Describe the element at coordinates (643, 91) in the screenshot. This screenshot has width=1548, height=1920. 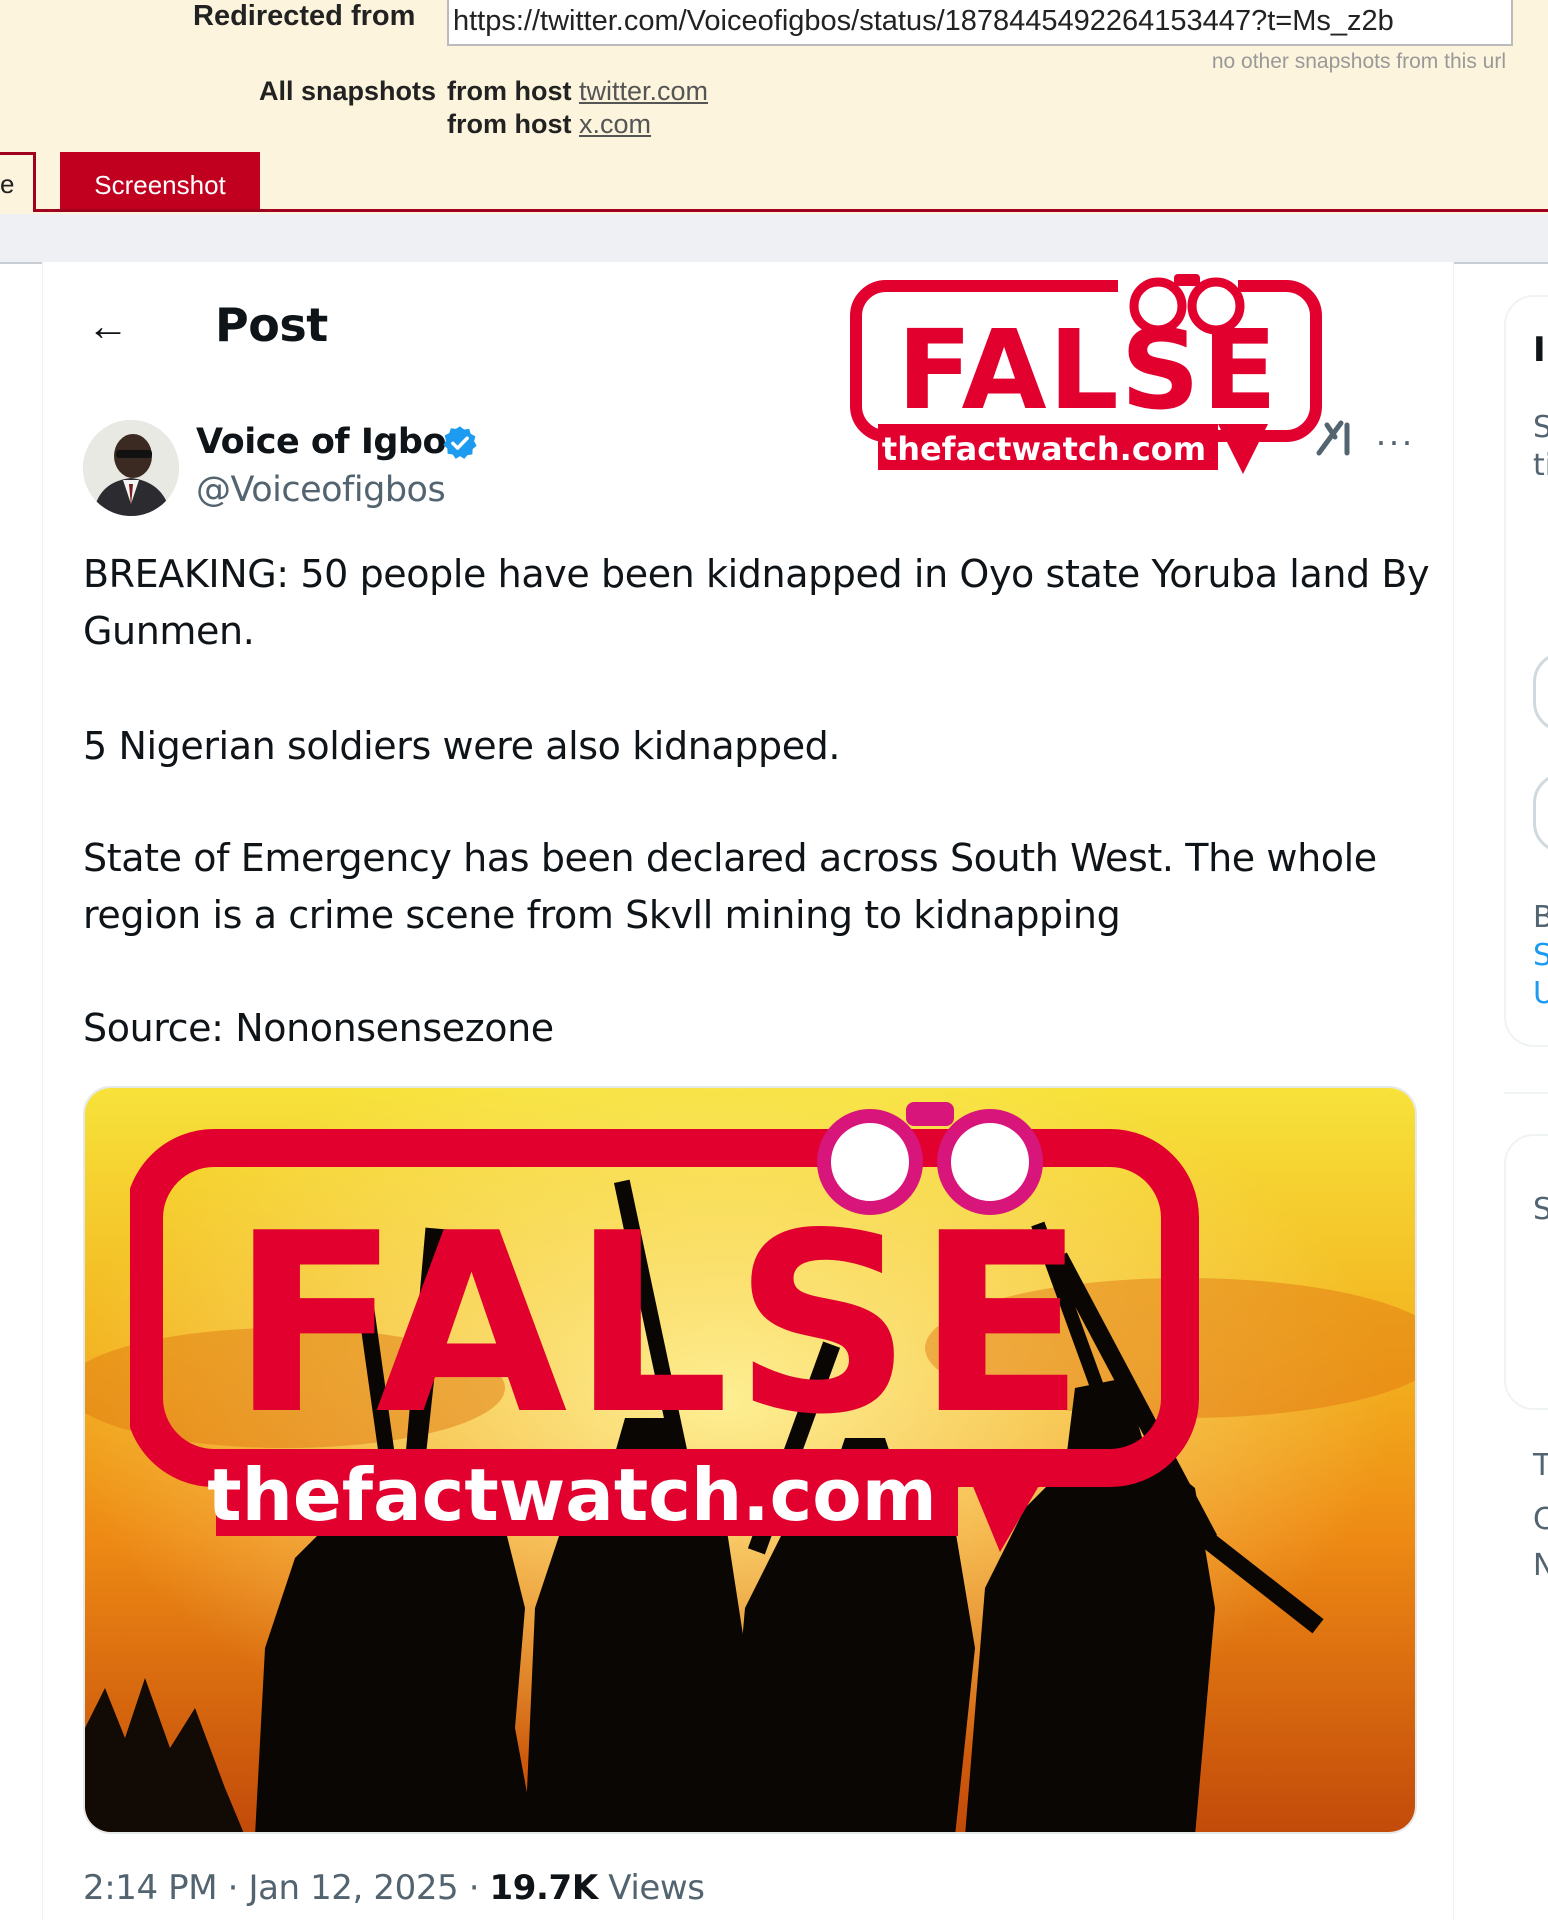
I see `host-link-twitter: twitter.com` at that location.